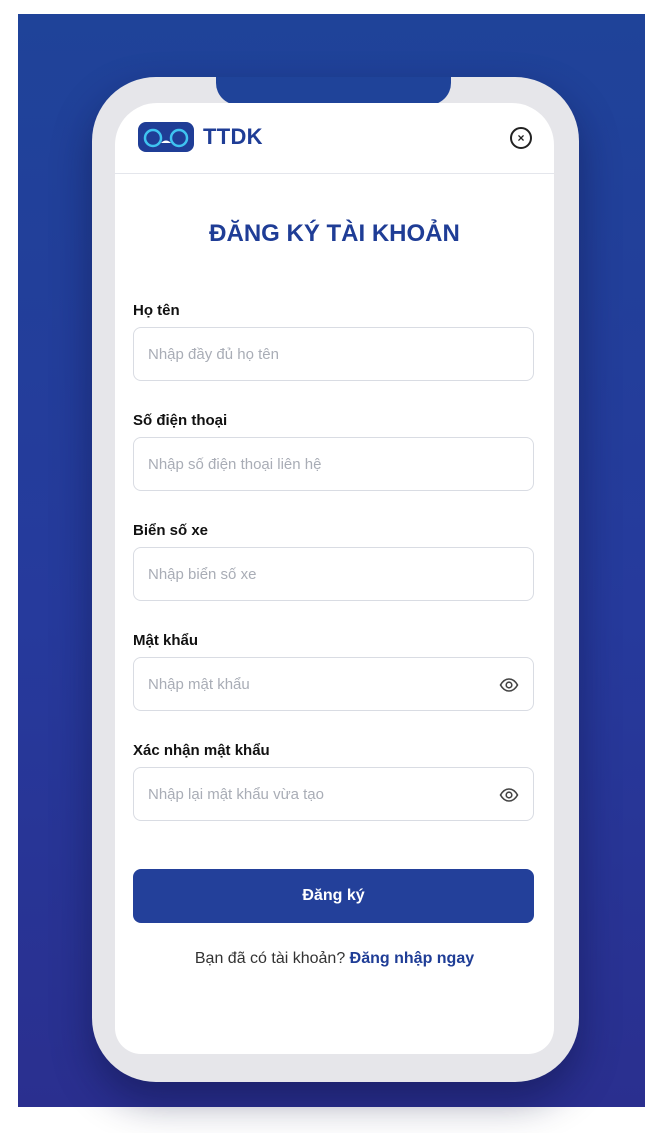  Describe the element at coordinates (334, 138) in the screenshot. I see `app-header: TTDK ×` at that location.